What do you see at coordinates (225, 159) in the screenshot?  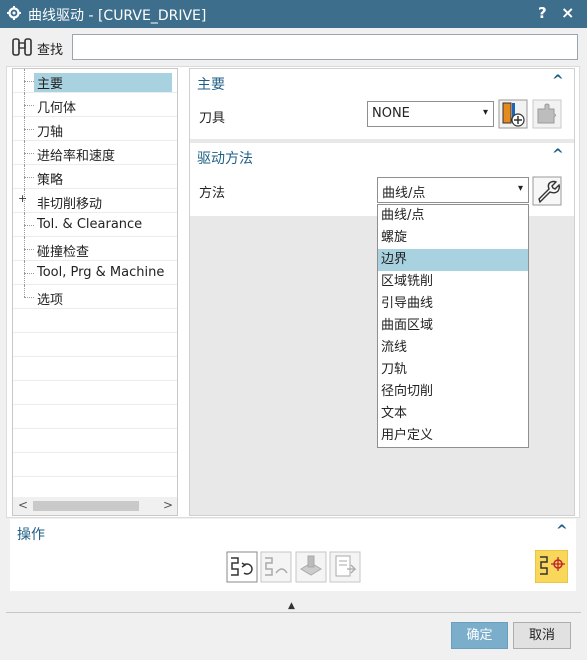 I see `drive-method-title: 驱动方法` at bounding box center [225, 159].